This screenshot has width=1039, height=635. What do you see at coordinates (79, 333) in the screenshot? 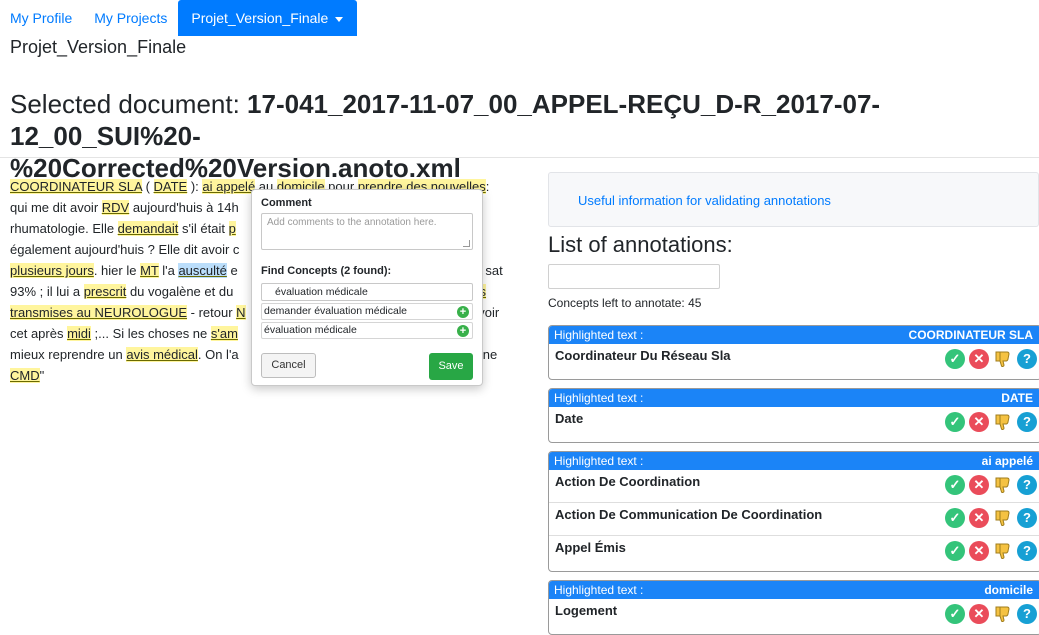
I see `annotation: midi` at bounding box center [79, 333].